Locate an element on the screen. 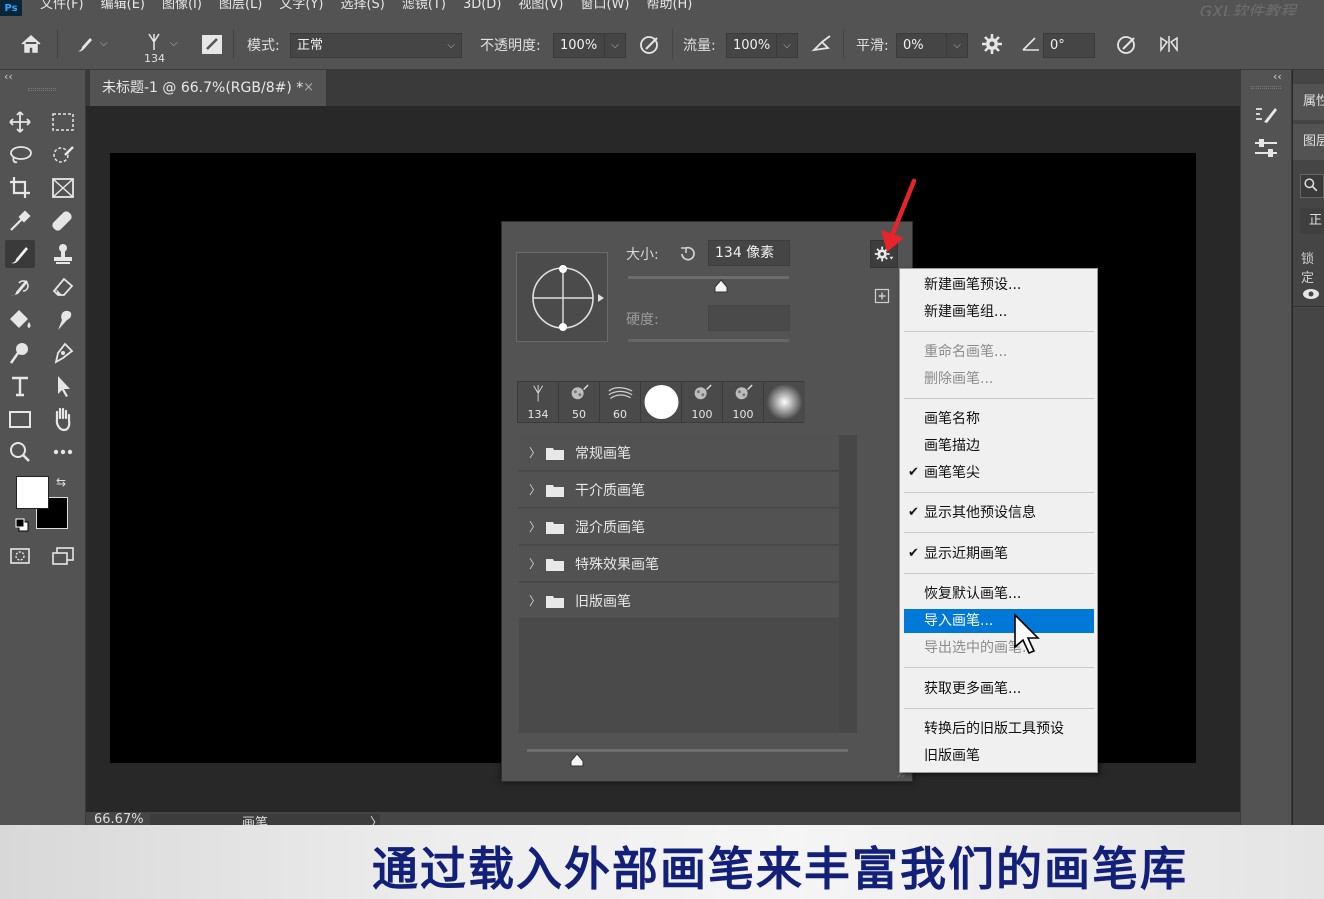 The height and width of the screenshot is (899, 1324). mode-select: 正常 ⌵ is located at coordinates (376, 45).